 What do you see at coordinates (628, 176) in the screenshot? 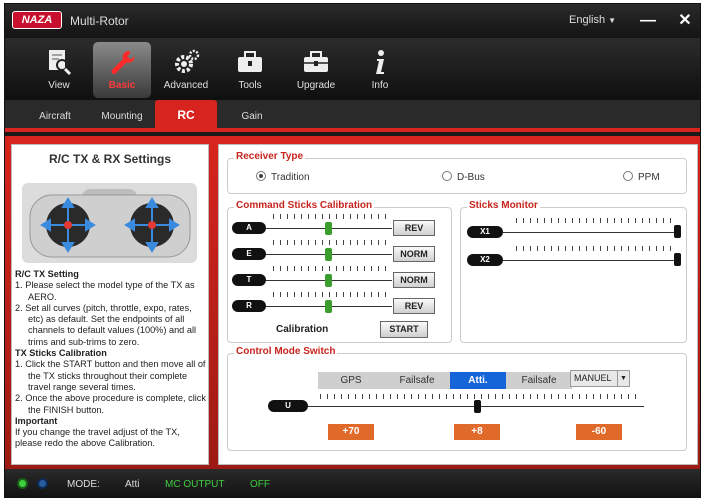
I see `radio-unselected-icon` at bounding box center [628, 176].